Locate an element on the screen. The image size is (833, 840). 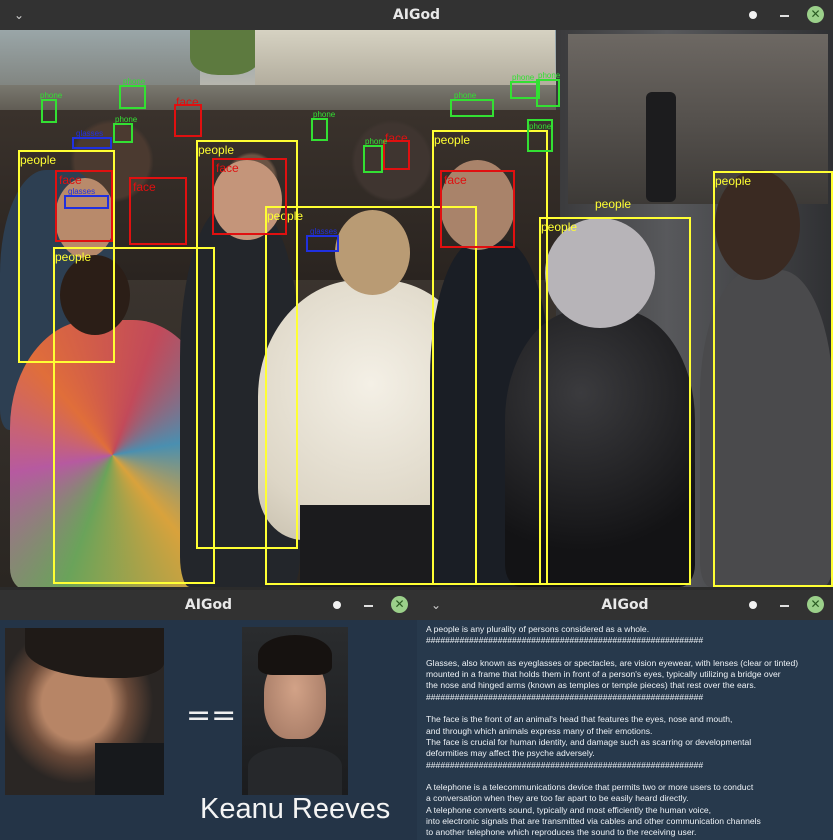
detected-face-image is located at coordinates (84, 711).